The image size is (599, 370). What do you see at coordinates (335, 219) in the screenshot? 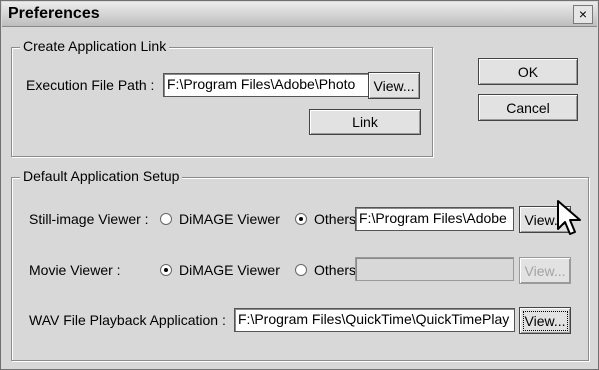
I see `still-others-label: Others` at bounding box center [335, 219].